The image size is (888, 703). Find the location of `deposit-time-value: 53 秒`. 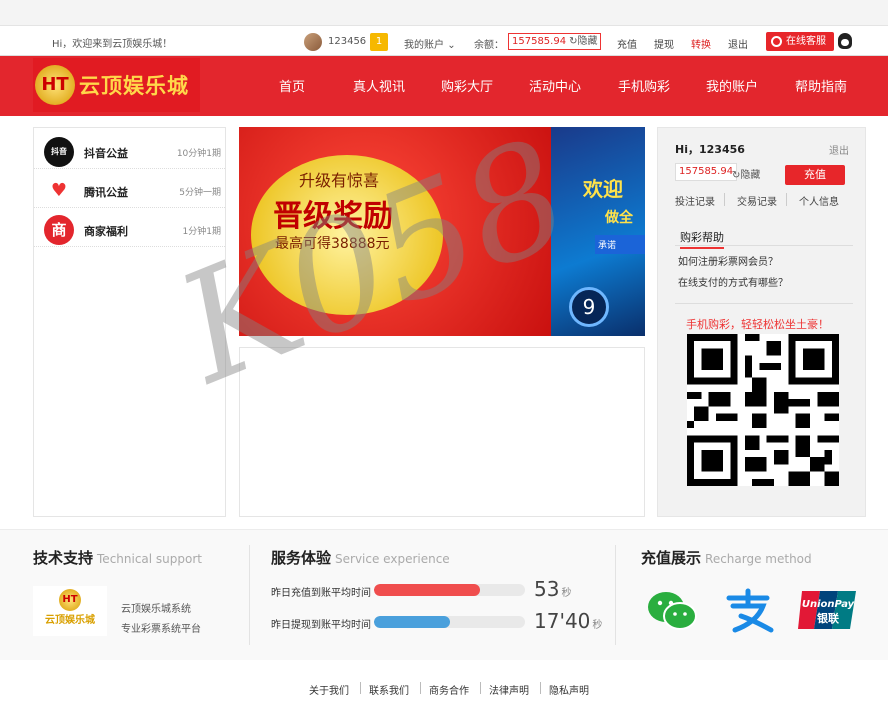

deposit-time-value: 53 秒 is located at coordinates (552, 589).